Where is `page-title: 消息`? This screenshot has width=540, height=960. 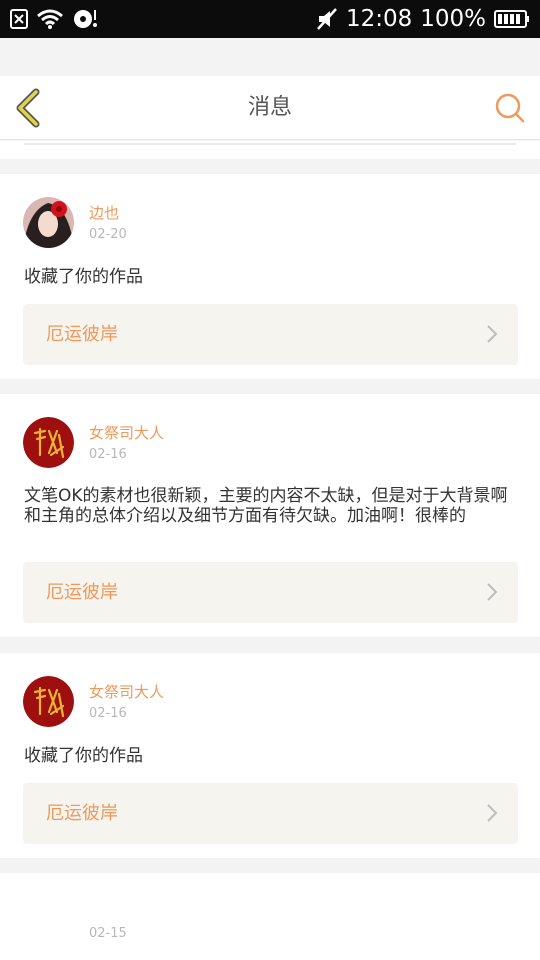 page-title: 消息 is located at coordinates (269, 107).